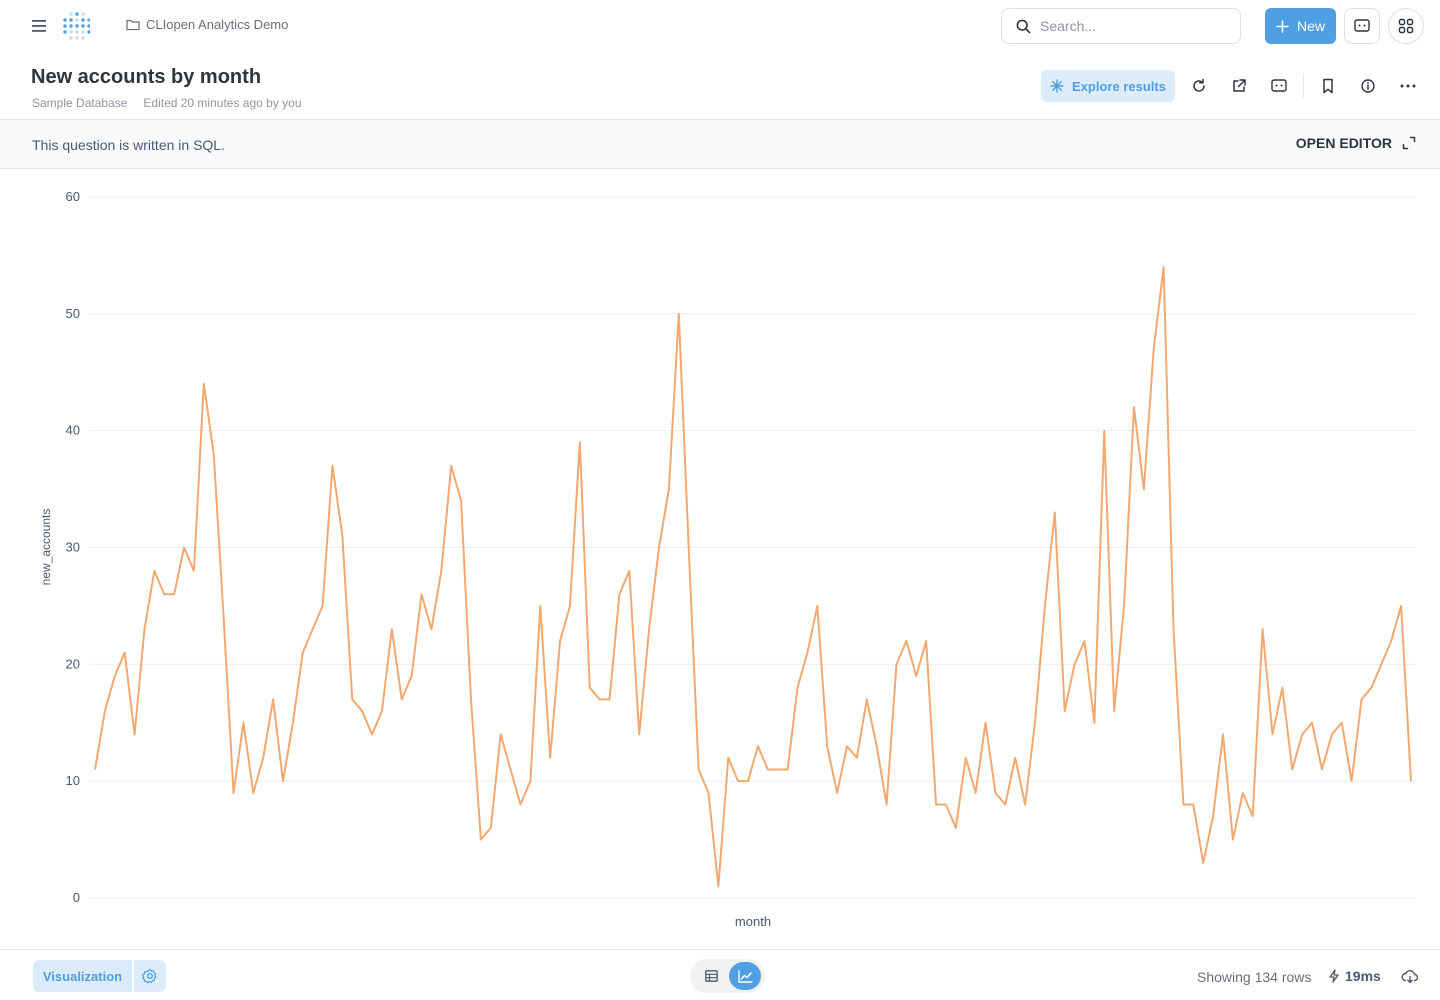  Describe the element at coordinates (73, 663) in the screenshot. I see `y-tick-label: 20` at that location.